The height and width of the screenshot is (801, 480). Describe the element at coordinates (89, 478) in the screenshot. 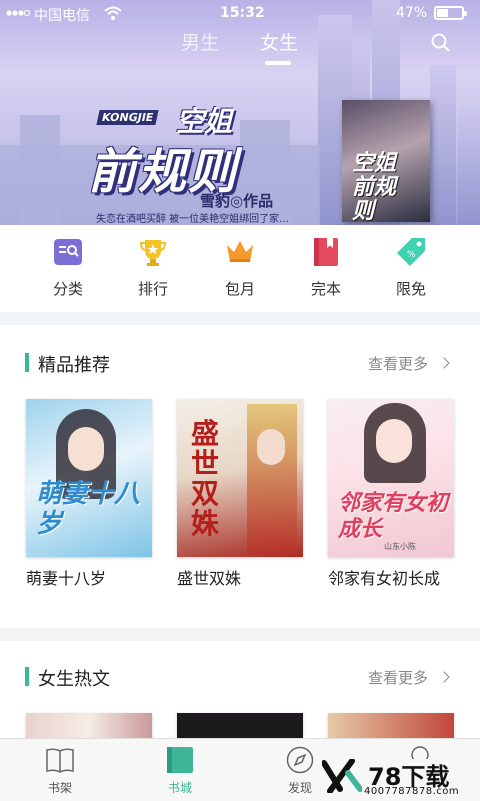

I see `book-cover: 萌妻十八岁` at that location.